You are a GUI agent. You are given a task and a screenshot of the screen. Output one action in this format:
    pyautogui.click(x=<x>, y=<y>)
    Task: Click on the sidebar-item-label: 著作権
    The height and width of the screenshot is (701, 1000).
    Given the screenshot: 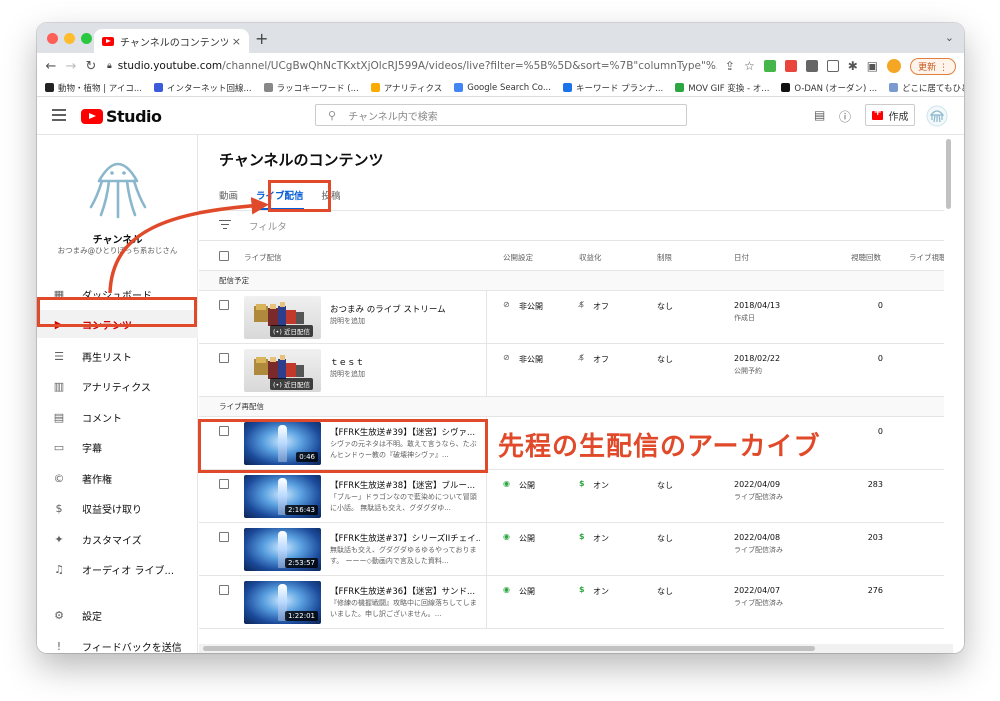 What is the action you would take?
    pyautogui.click(x=97, y=480)
    